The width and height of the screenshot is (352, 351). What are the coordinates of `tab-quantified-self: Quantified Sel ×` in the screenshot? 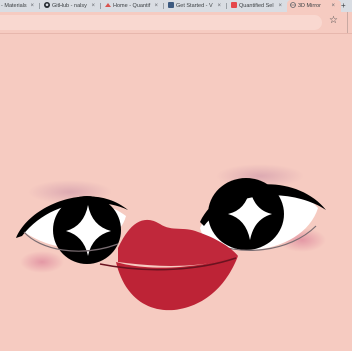 It's located at (257, 6).